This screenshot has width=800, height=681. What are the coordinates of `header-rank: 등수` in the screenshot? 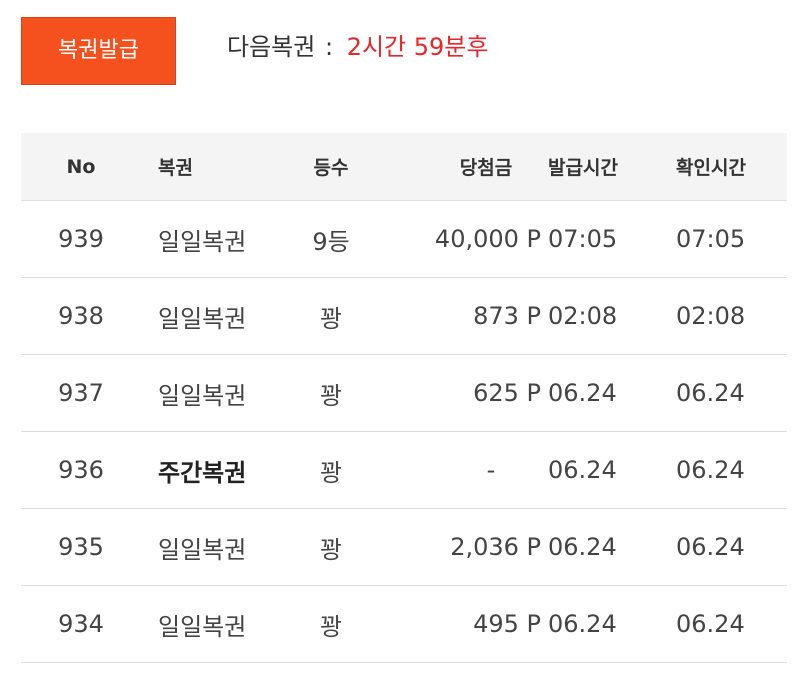 It's located at (331, 168).